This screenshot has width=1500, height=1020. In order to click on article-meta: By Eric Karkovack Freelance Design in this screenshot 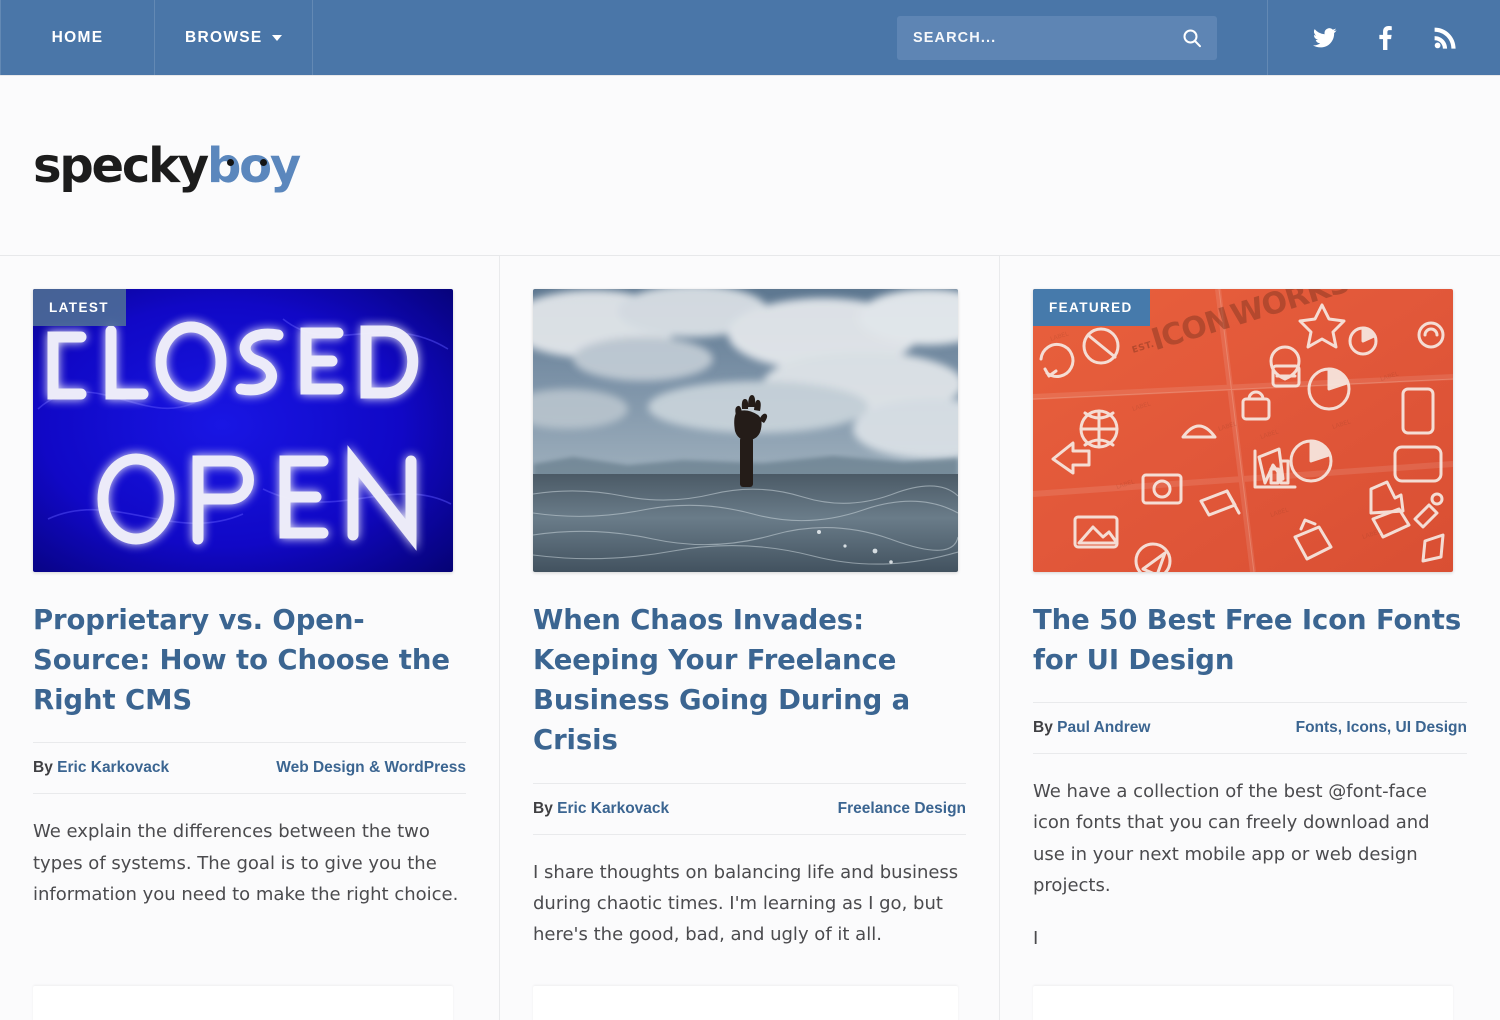, I will do `click(749, 808)`.